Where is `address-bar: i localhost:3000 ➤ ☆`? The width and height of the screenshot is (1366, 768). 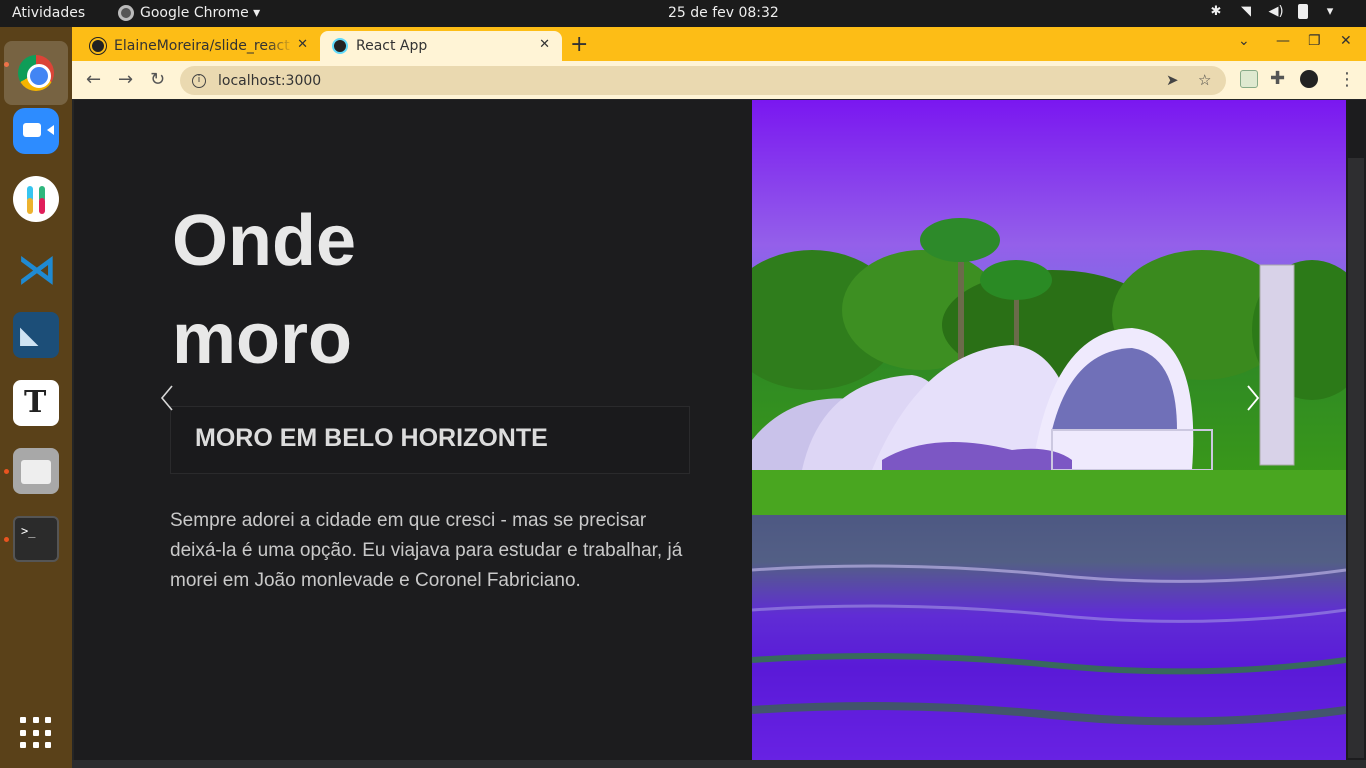 address-bar: i localhost:3000 ➤ ☆ is located at coordinates (703, 80).